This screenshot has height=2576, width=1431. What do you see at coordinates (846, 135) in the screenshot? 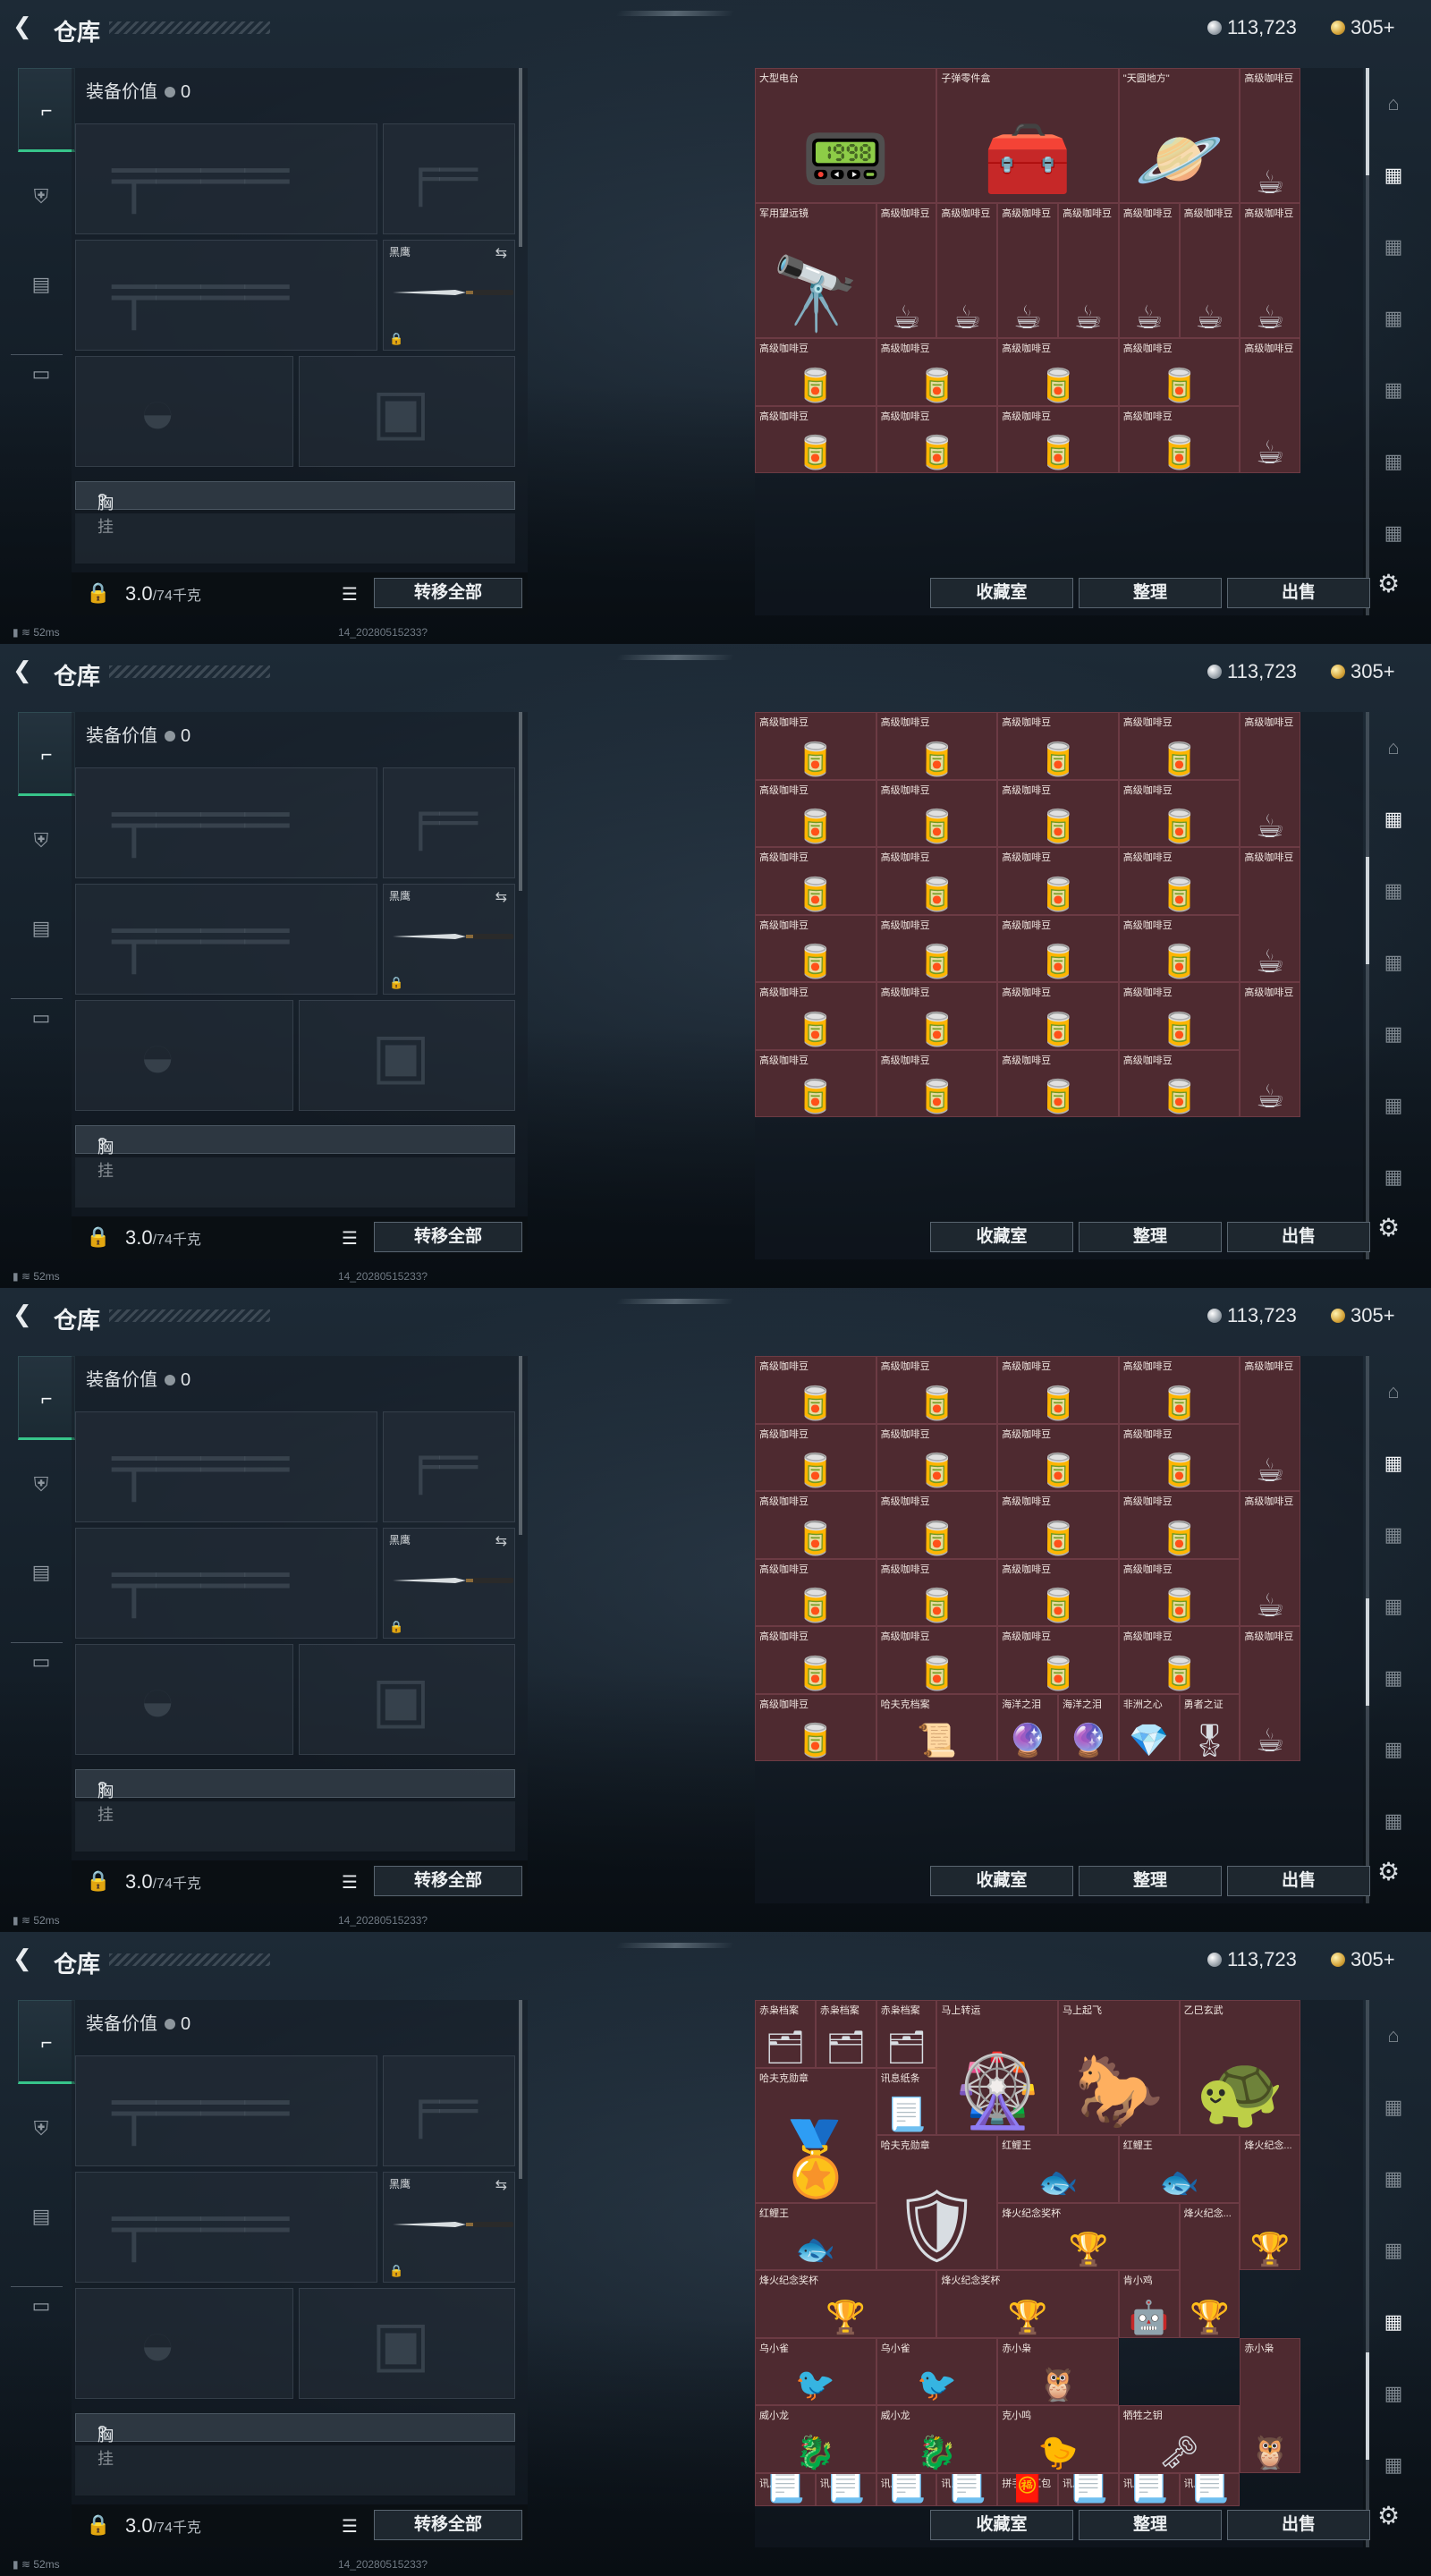
I see `inventory-item: 大型电台 📟` at bounding box center [846, 135].